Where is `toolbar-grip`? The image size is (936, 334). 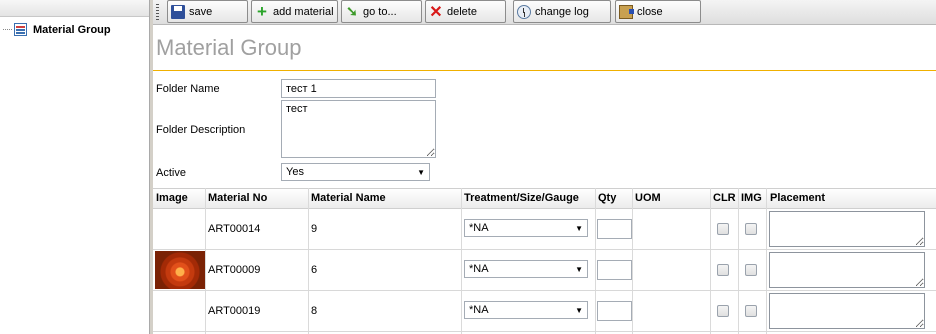
toolbar-grip is located at coordinates (157, 12).